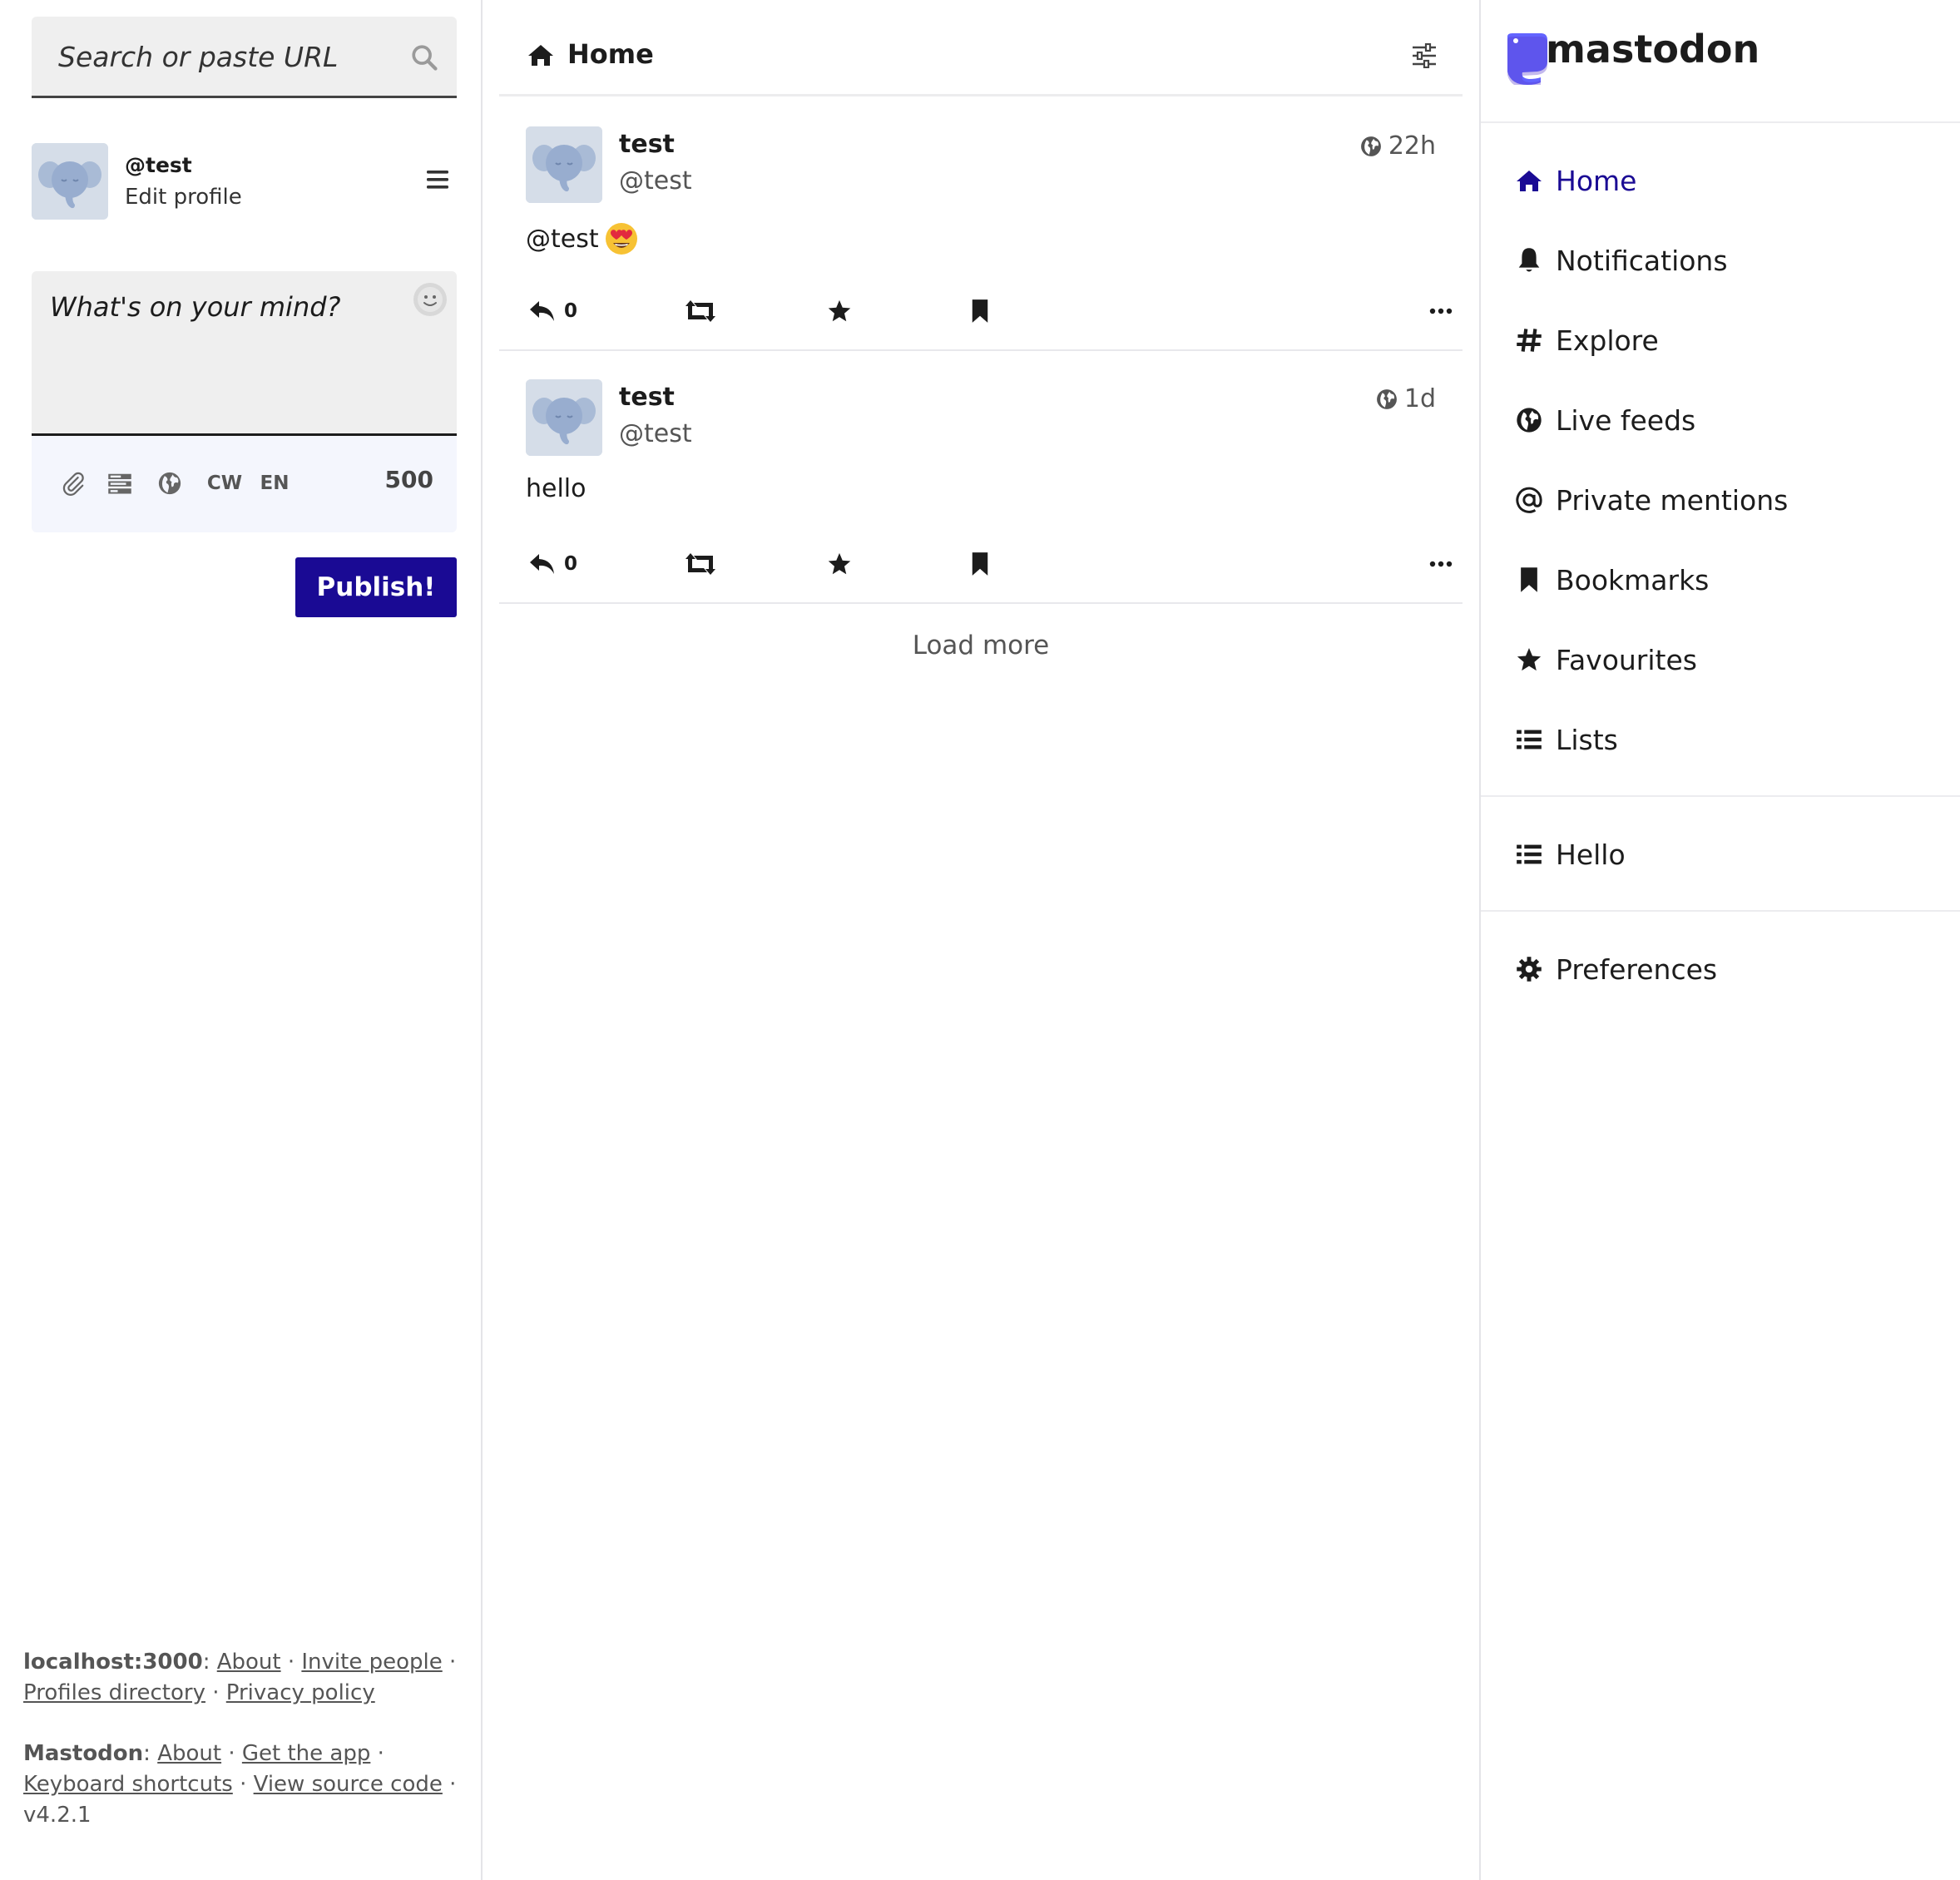  I want to click on status-timestamp: 1d, so click(1406, 398).